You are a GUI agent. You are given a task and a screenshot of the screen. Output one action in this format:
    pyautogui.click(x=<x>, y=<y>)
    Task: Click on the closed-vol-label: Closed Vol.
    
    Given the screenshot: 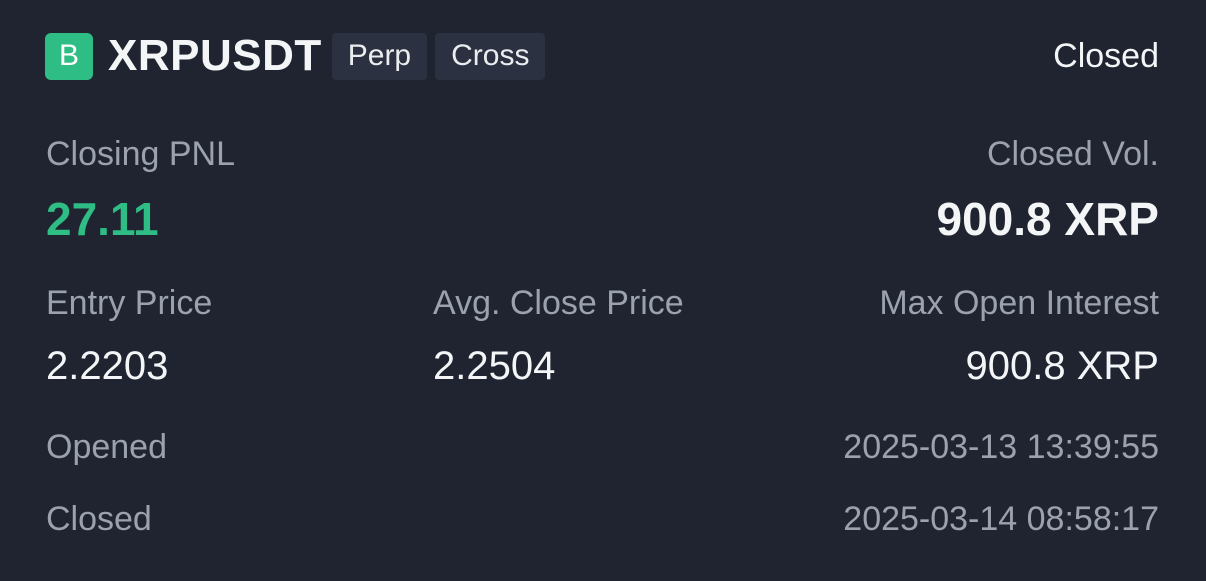 What is the action you would take?
    pyautogui.click(x=1073, y=154)
    